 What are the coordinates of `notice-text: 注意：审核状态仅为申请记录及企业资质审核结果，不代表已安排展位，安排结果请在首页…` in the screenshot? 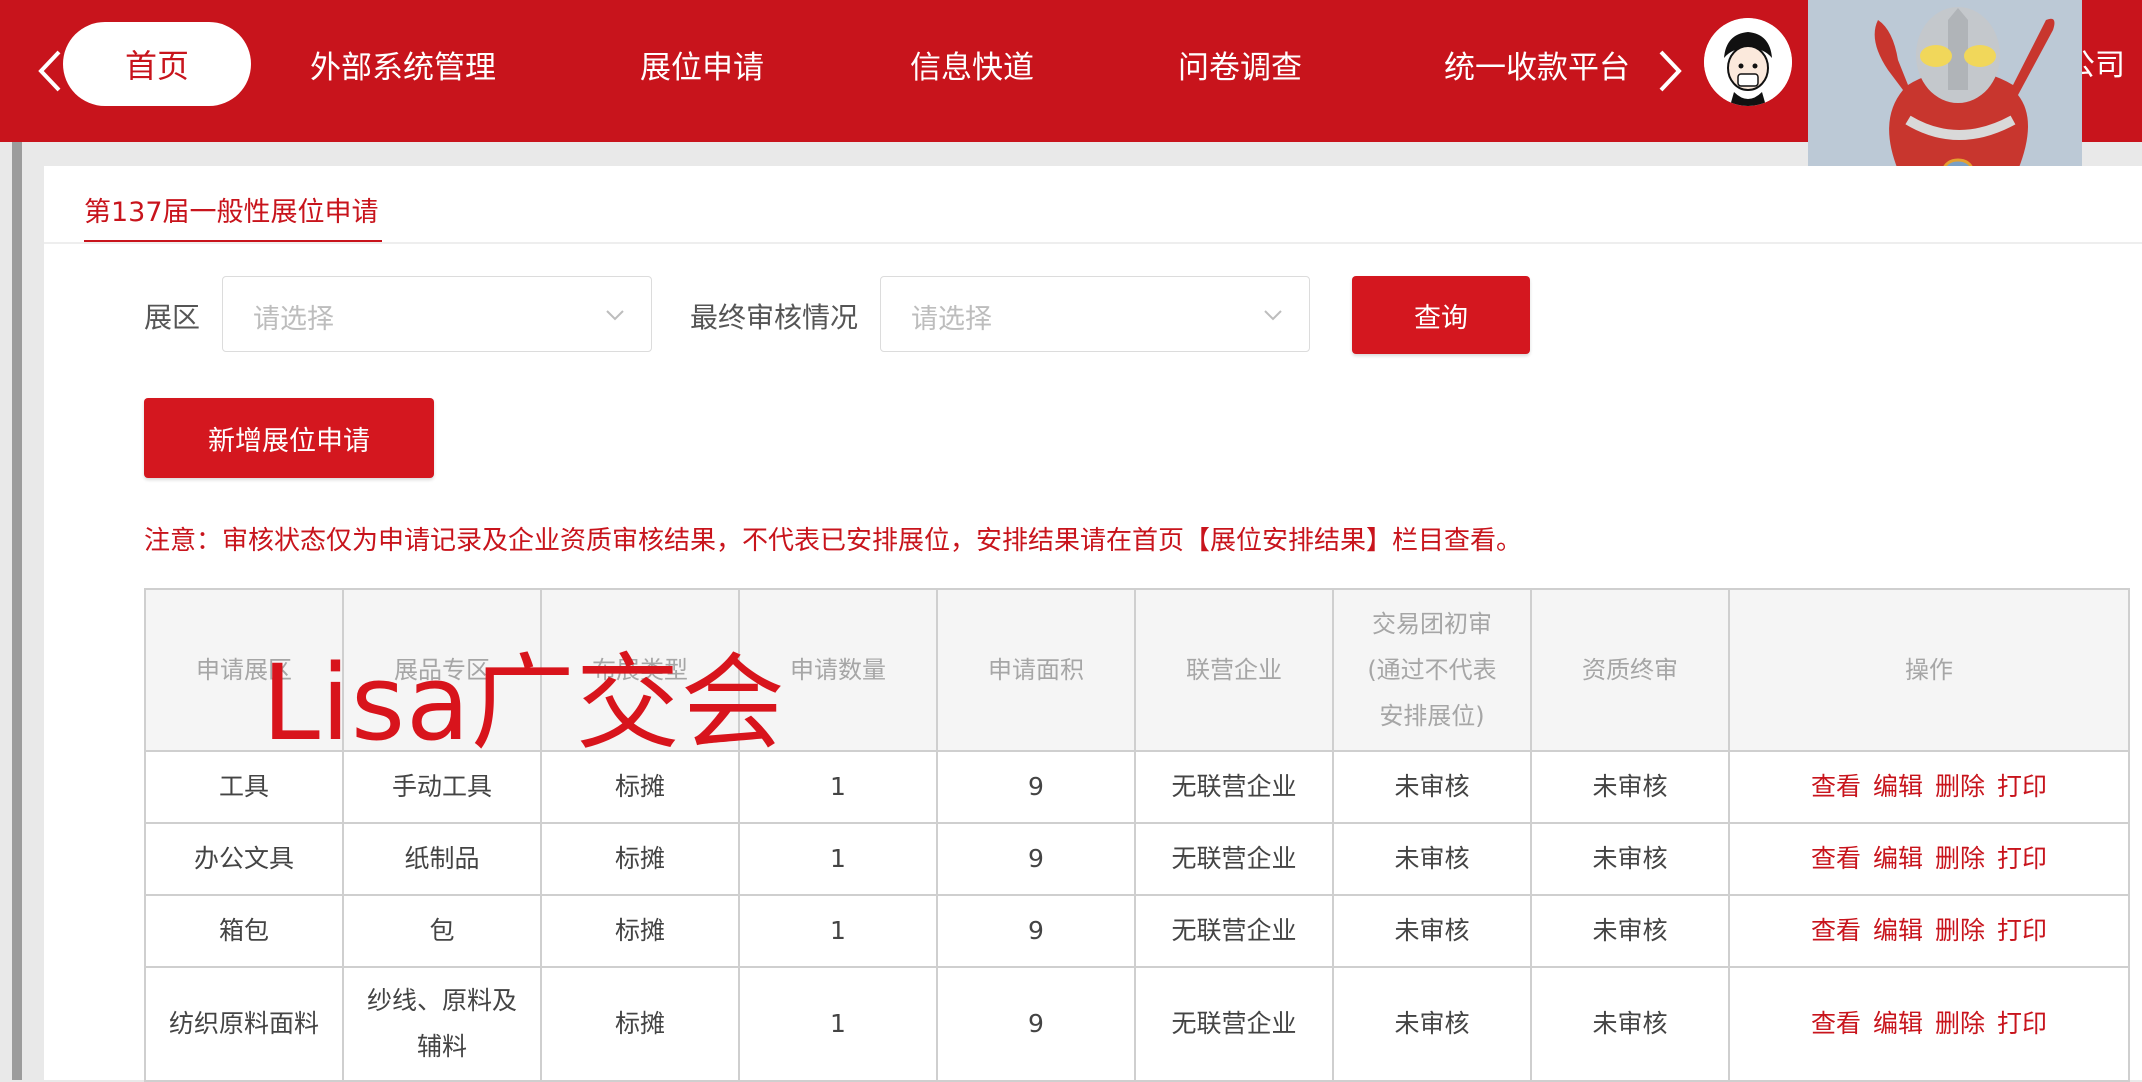 It's located at (833, 541).